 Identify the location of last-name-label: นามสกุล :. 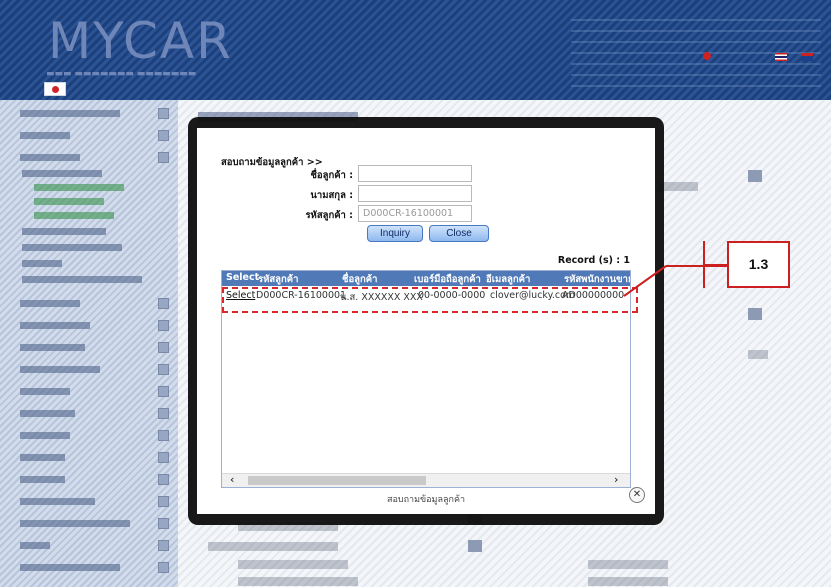
(331, 195).